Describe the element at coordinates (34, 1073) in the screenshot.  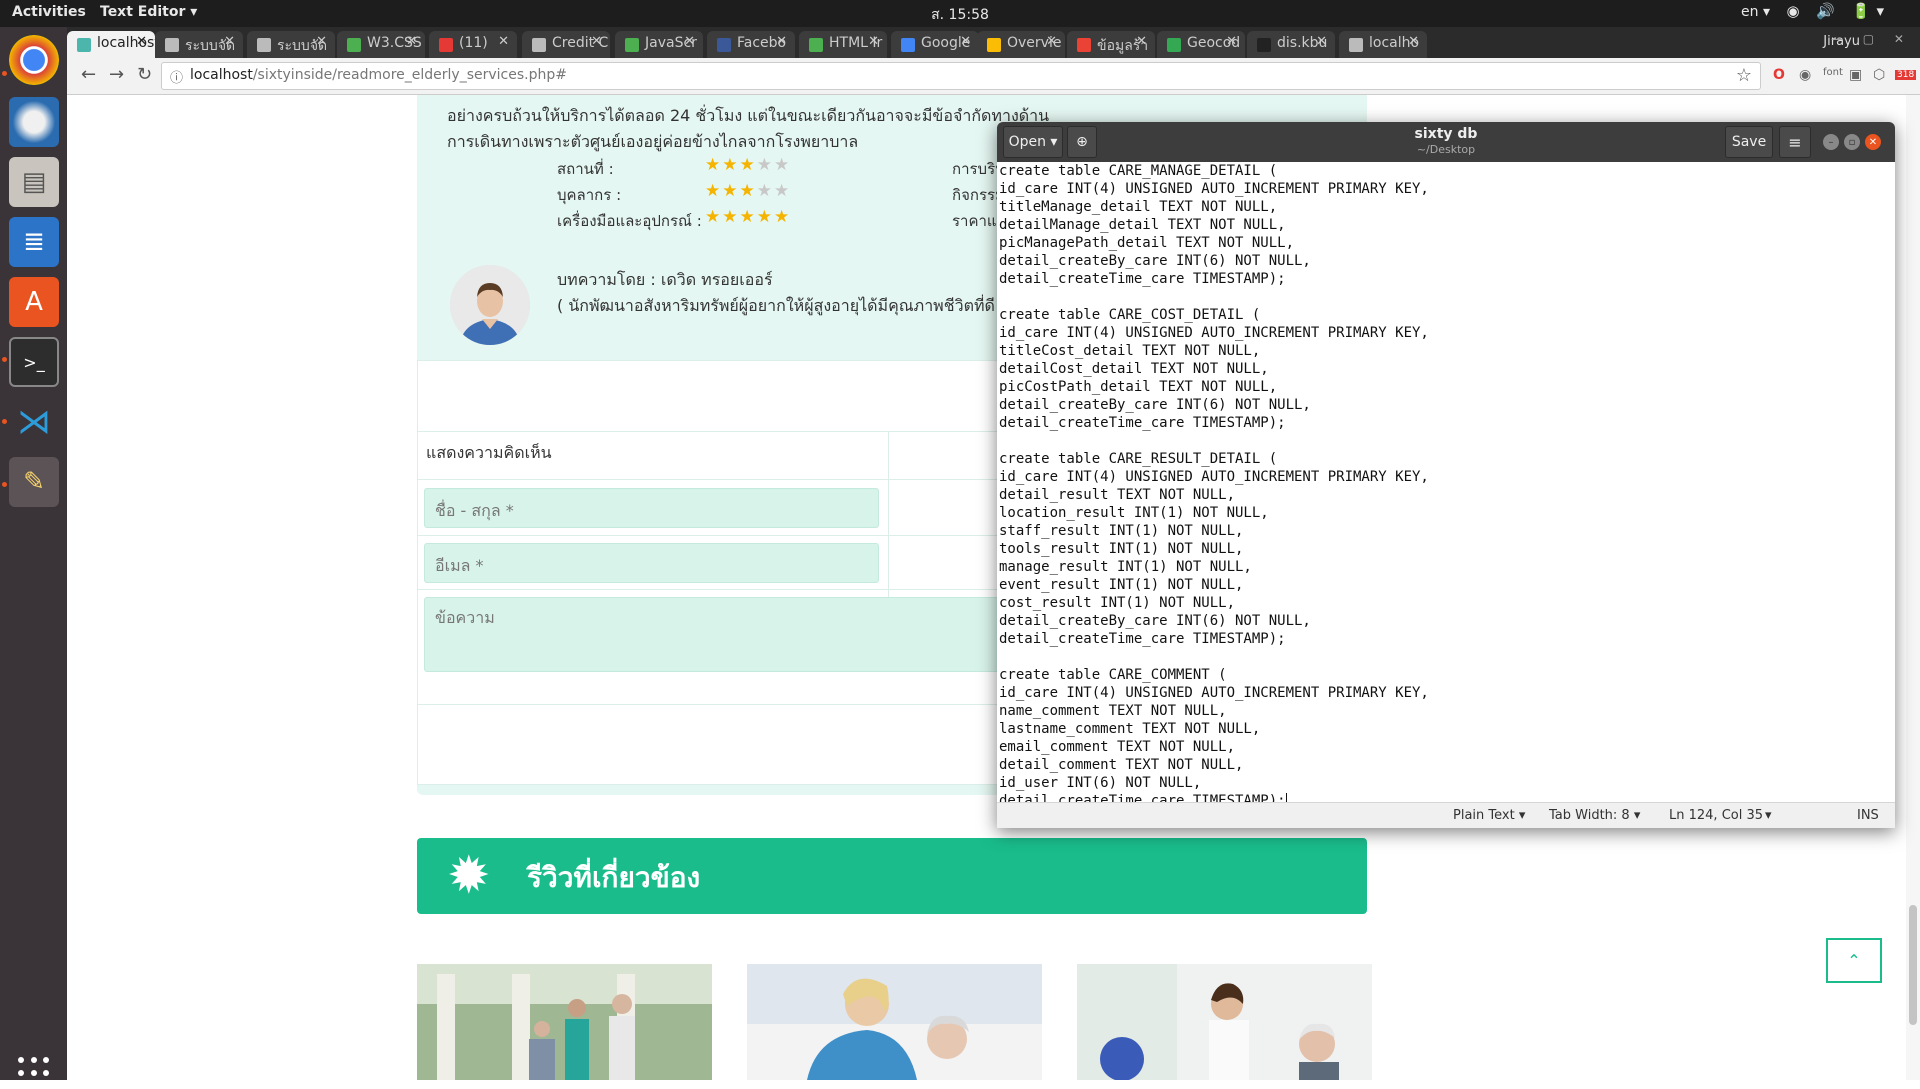
I see `show-applications-icon` at that location.